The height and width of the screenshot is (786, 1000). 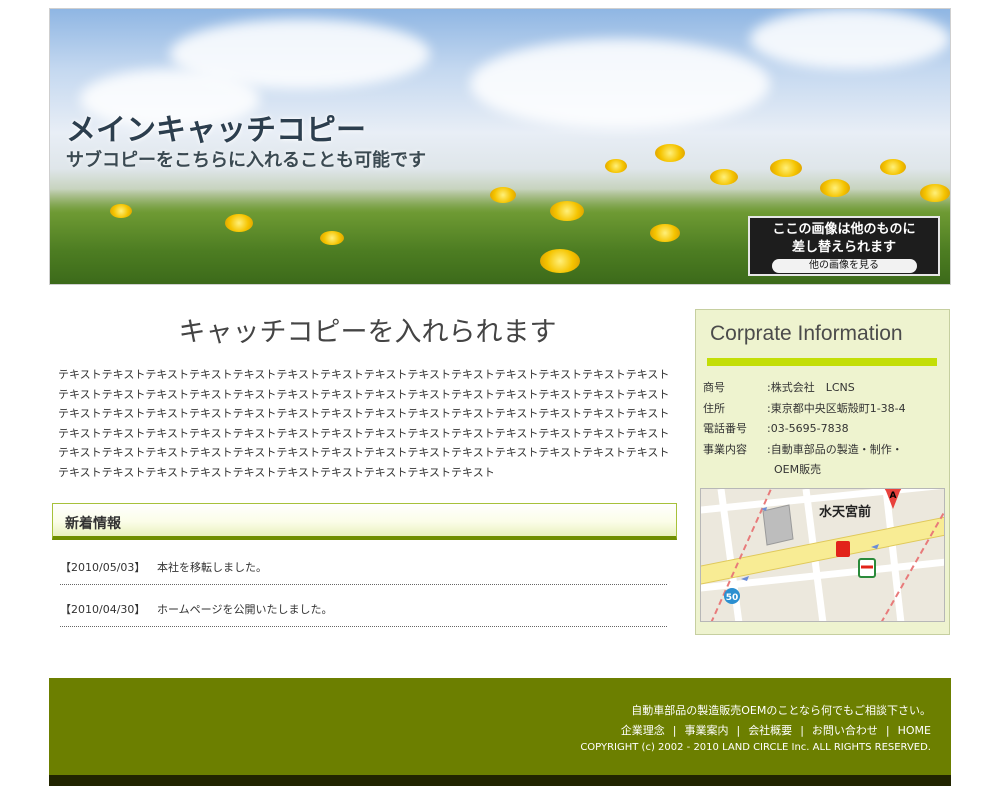 What do you see at coordinates (843, 549) in the screenshot?
I see `shop-icon` at bounding box center [843, 549].